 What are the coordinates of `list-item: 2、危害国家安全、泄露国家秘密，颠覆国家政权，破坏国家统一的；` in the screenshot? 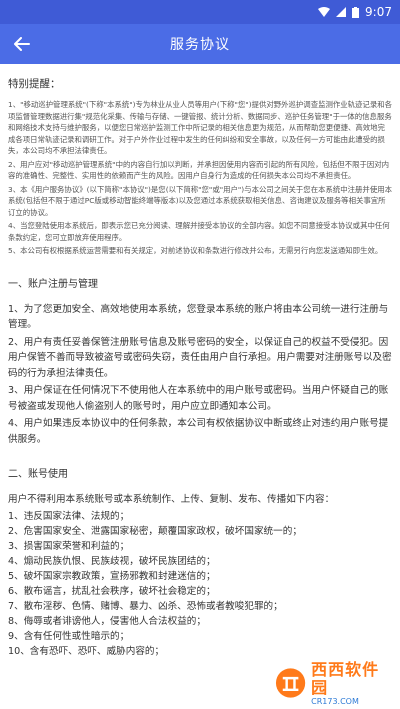 It's located at (155, 531).